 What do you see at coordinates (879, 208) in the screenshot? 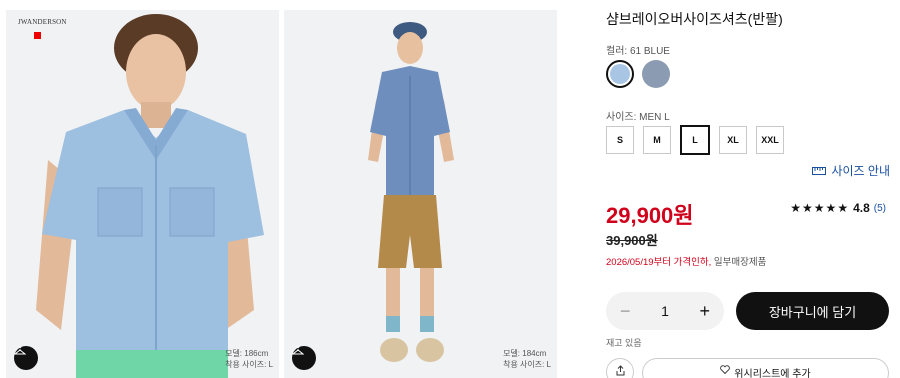
I see `review-count: (5)` at bounding box center [879, 208].